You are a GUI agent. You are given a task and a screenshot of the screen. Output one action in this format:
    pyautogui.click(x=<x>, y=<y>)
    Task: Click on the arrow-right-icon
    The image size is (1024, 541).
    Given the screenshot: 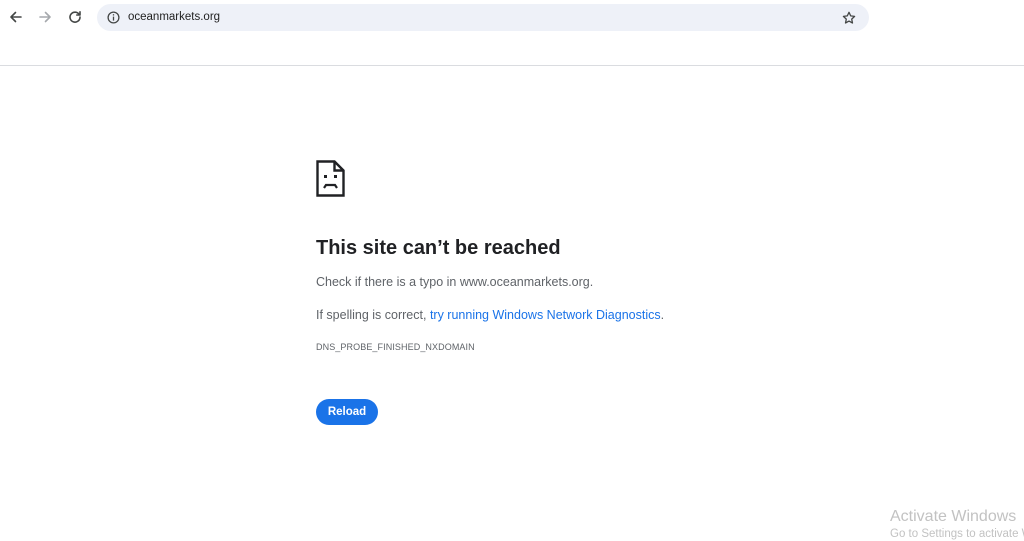 What is the action you would take?
    pyautogui.click(x=45, y=17)
    